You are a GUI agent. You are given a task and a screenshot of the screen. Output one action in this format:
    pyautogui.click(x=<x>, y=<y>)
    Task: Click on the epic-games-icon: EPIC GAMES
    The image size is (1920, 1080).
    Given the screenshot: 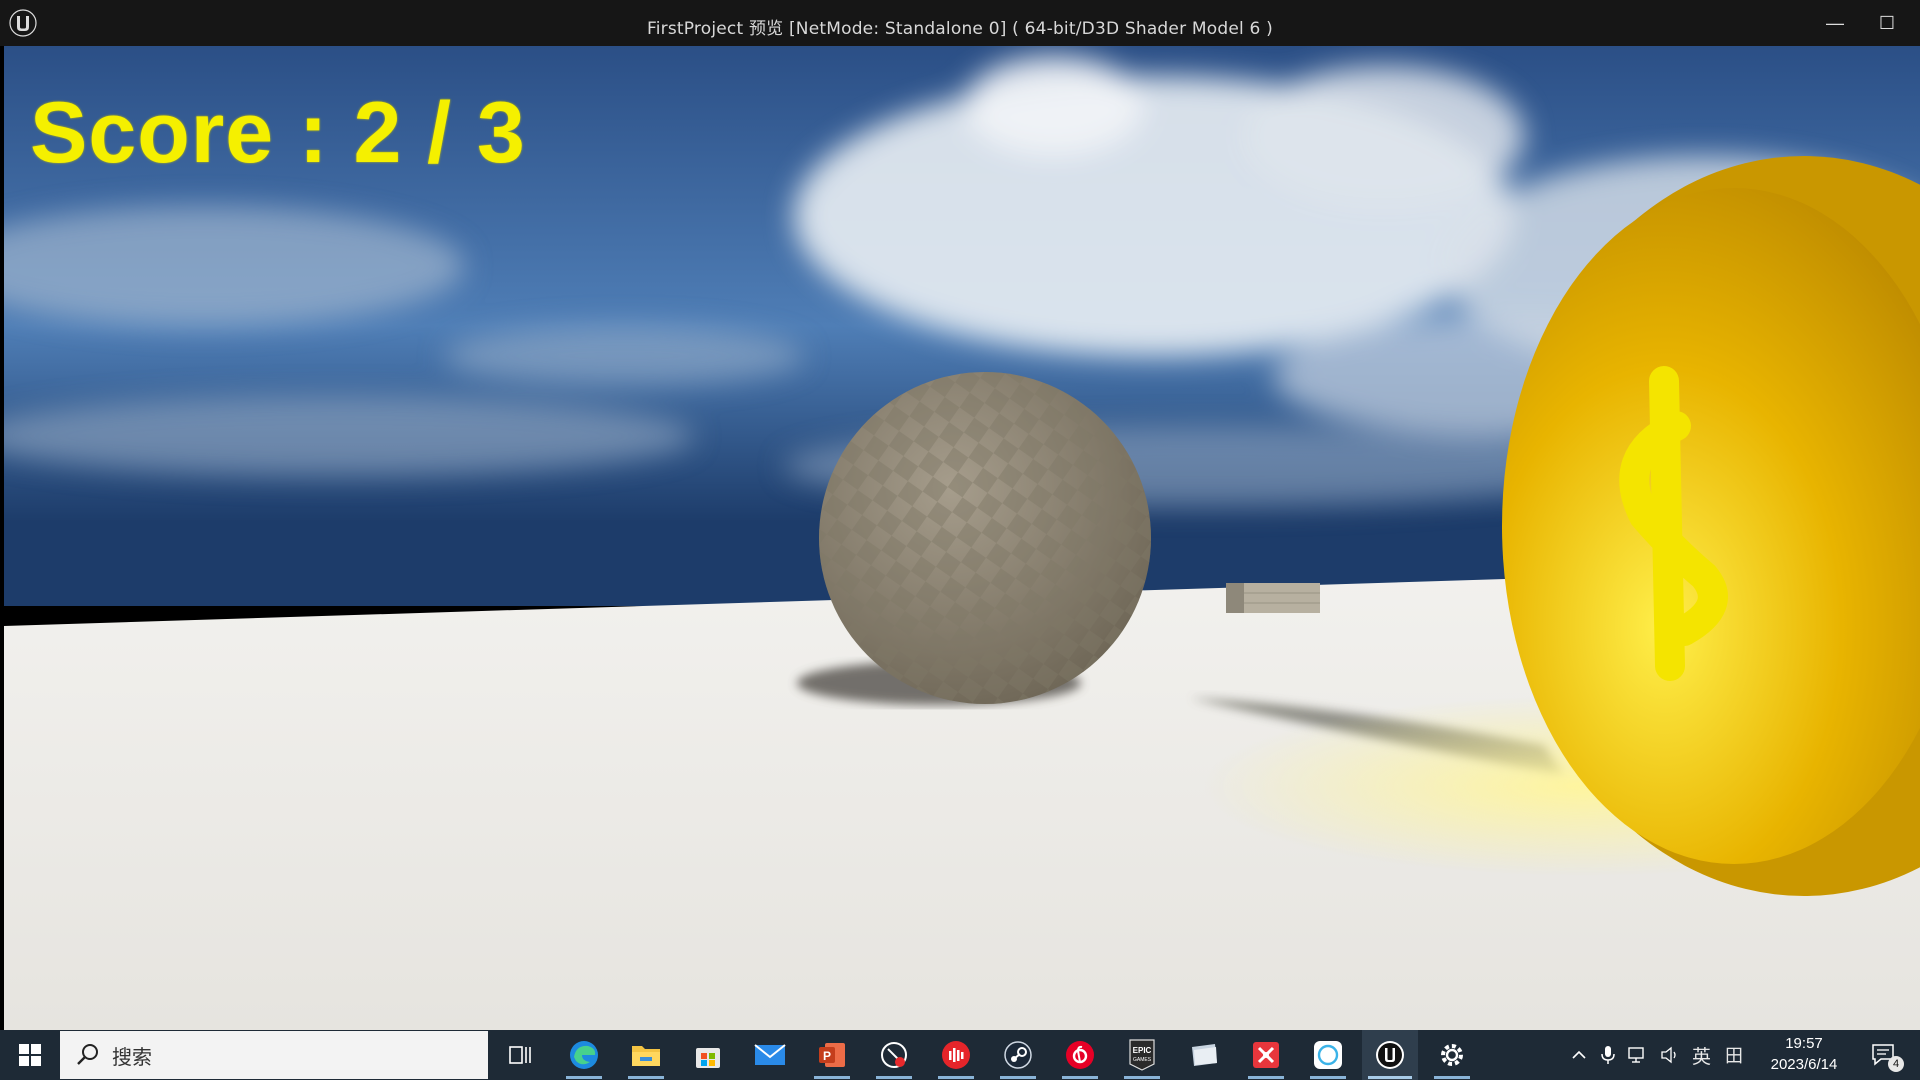 What is the action you would take?
    pyautogui.click(x=1142, y=1055)
    